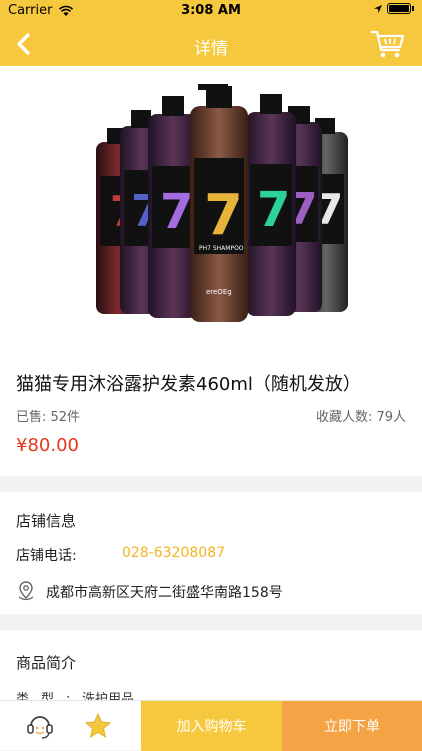  I want to click on status-bar: Carrier 3:08 AM, so click(211, 11).